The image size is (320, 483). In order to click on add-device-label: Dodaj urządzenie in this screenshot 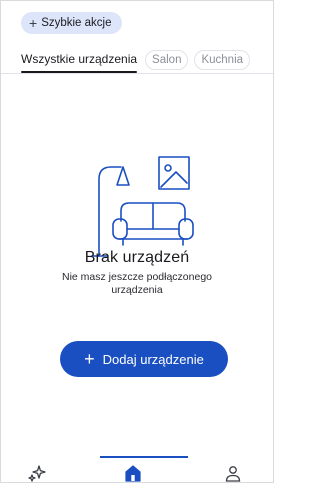, I will do `click(153, 359)`.